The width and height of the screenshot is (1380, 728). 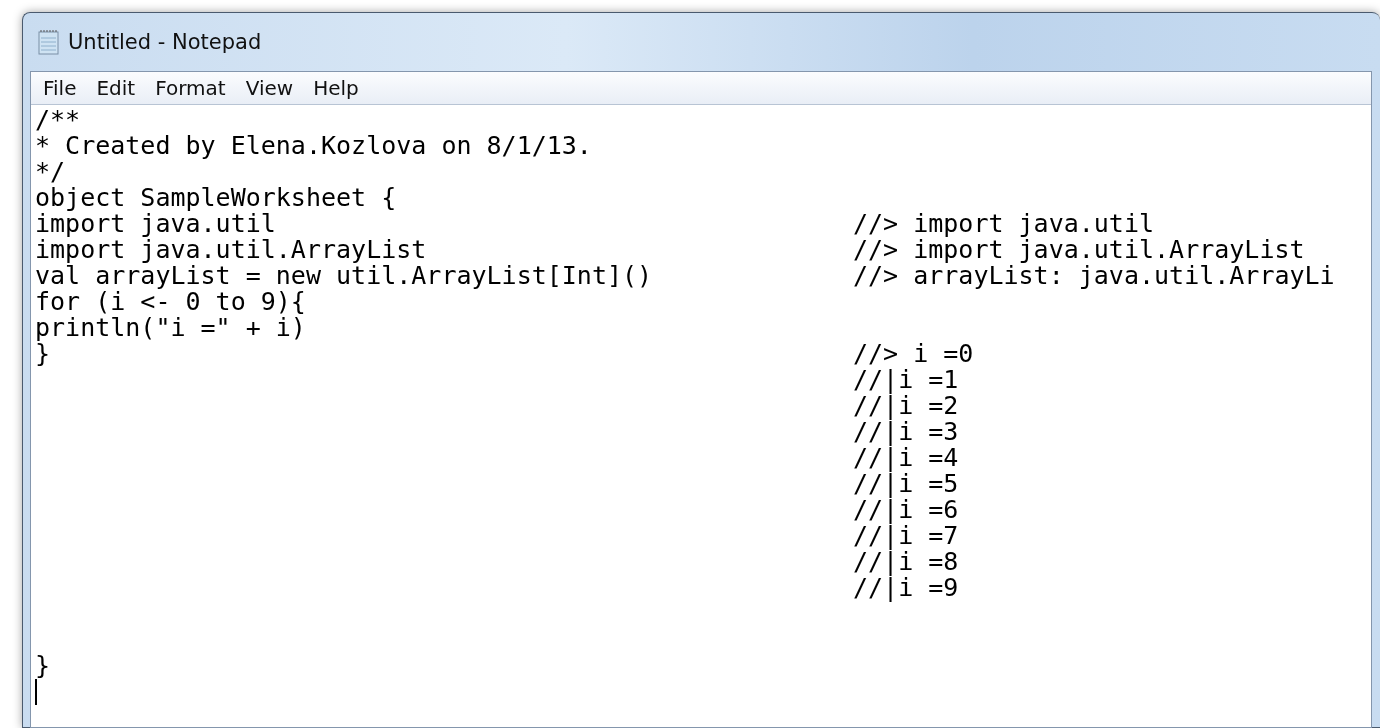 What do you see at coordinates (171, 302) in the screenshot?
I see `code-line: for (i <- 0 to 9){` at bounding box center [171, 302].